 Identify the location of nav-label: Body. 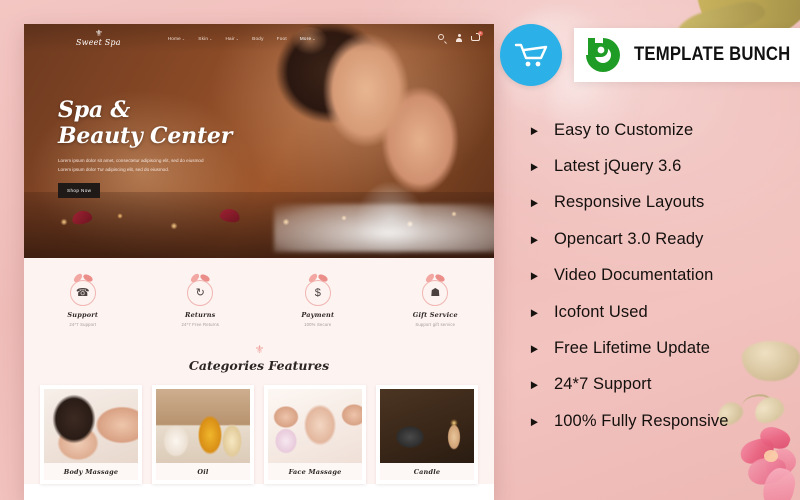
(258, 38).